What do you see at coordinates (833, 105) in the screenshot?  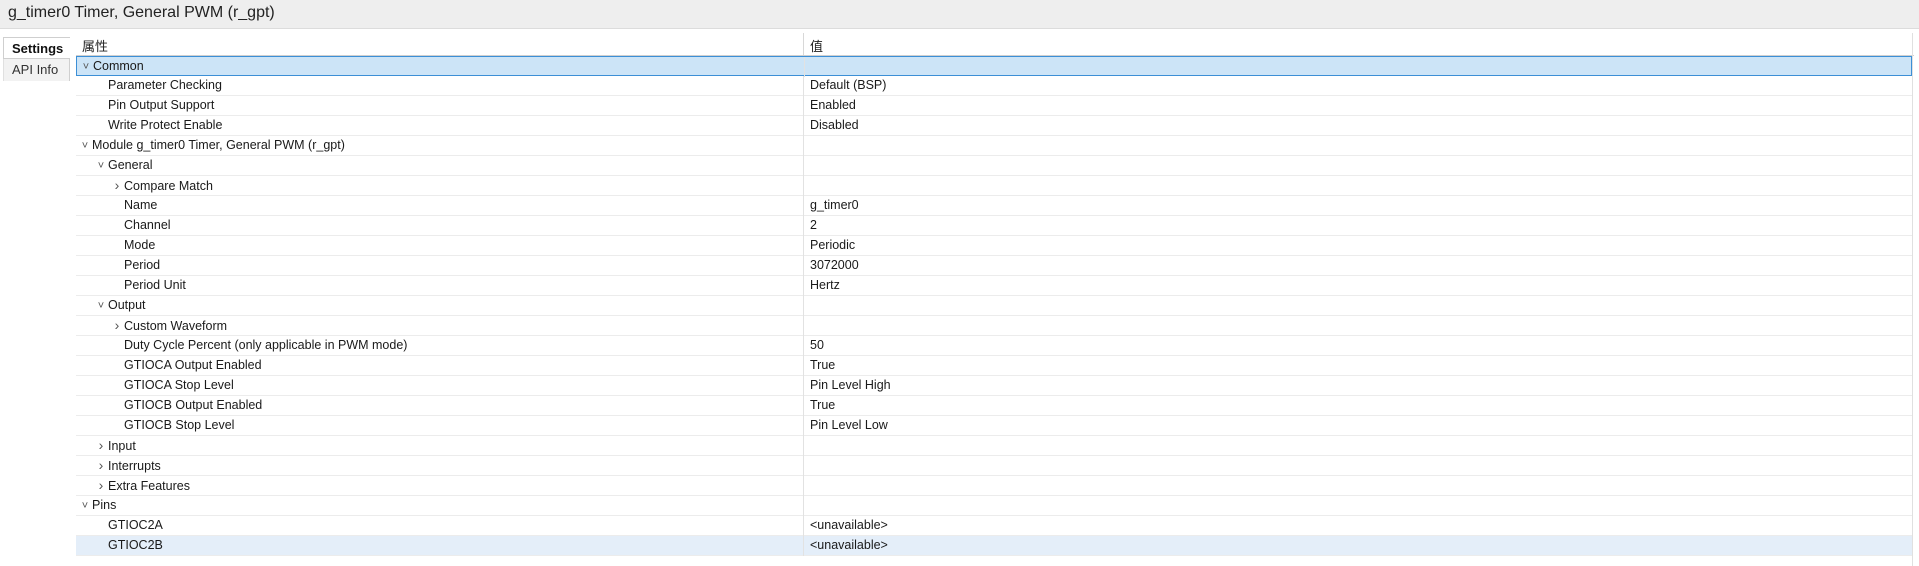 I see `property-value: Enabled` at bounding box center [833, 105].